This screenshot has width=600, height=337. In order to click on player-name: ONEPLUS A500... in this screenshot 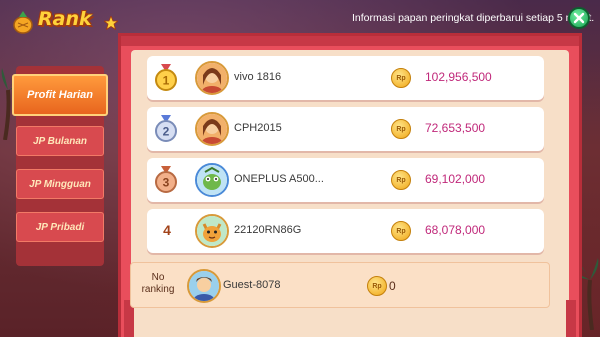, I will do `click(279, 179)`.